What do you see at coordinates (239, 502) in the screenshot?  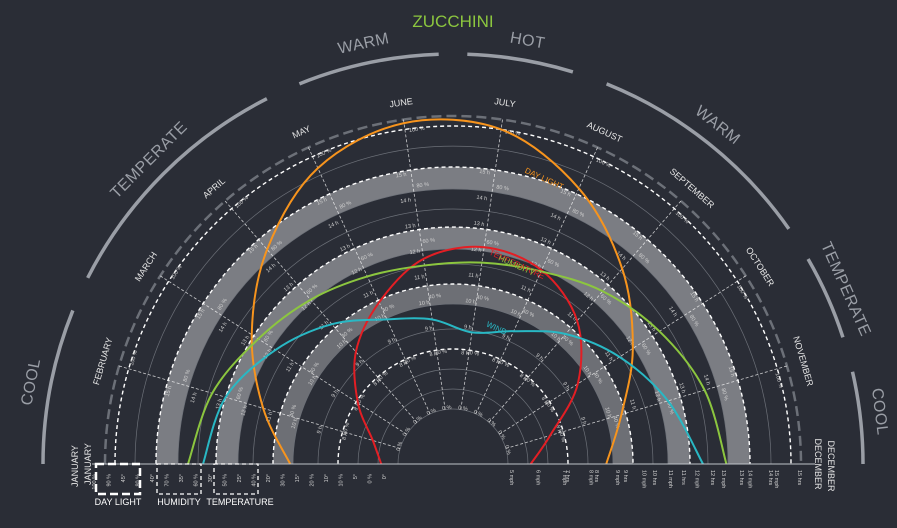 I see `legend-label: TEMPERATURE` at bounding box center [239, 502].